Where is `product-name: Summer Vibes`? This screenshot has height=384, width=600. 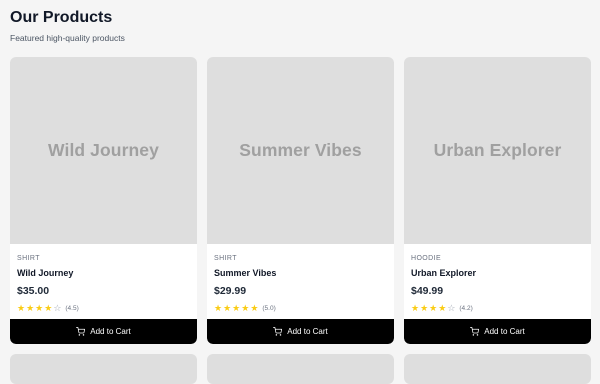
product-name: Summer Vibes is located at coordinates (300, 273).